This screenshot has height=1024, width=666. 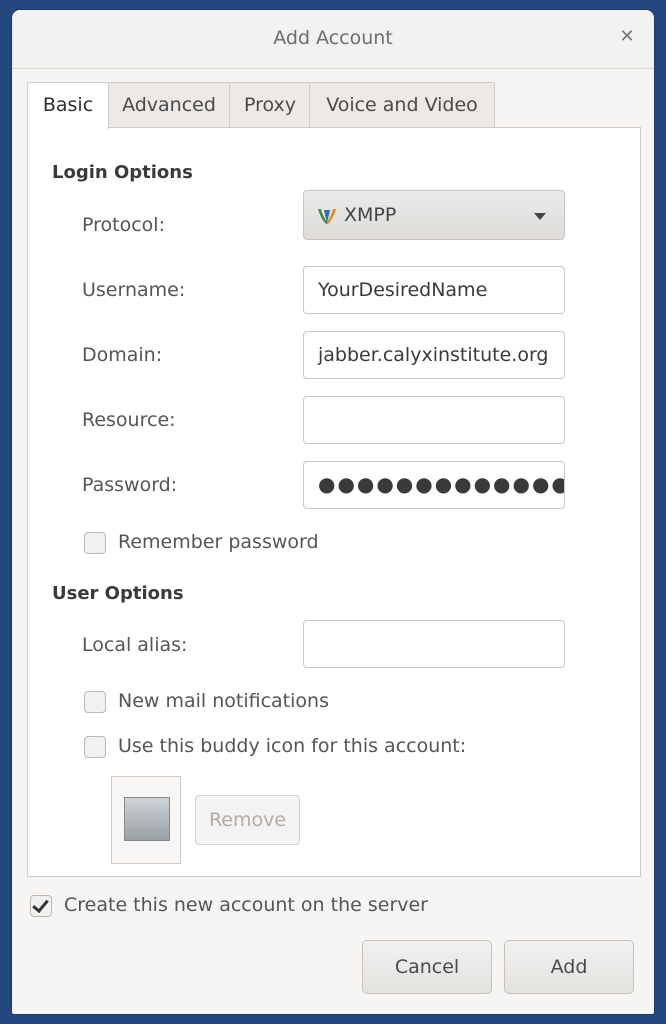 What do you see at coordinates (327, 216) in the screenshot?
I see `xmpp-protocol-icon` at bounding box center [327, 216].